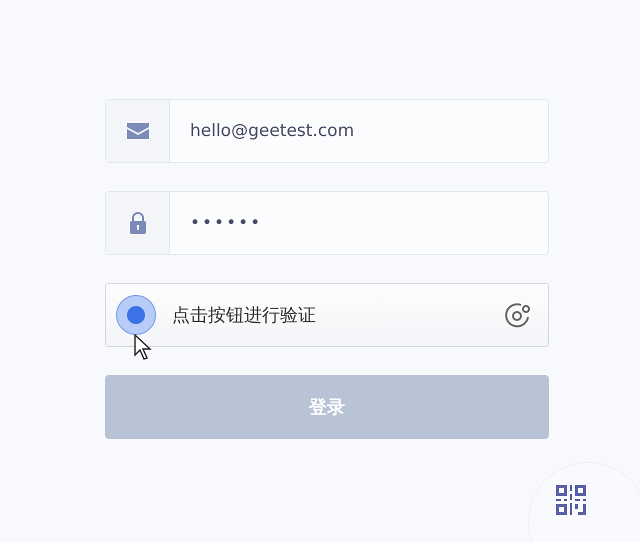  What do you see at coordinates (327, 223) in the screenshot?
I see `password-field: ••••••` at bounding box center [327, 223].